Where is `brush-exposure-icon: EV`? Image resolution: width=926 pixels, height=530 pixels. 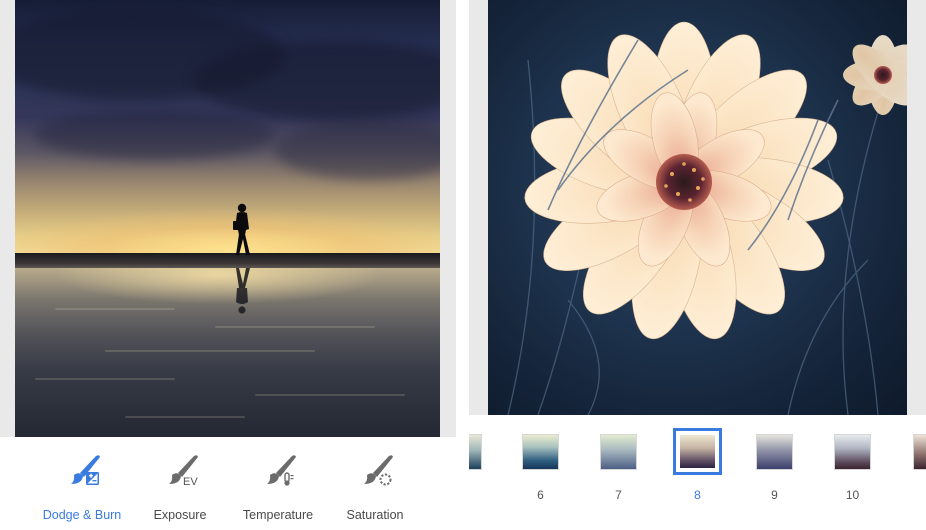 brush-exposure-icon: EV is located at coordinates (183, 471).